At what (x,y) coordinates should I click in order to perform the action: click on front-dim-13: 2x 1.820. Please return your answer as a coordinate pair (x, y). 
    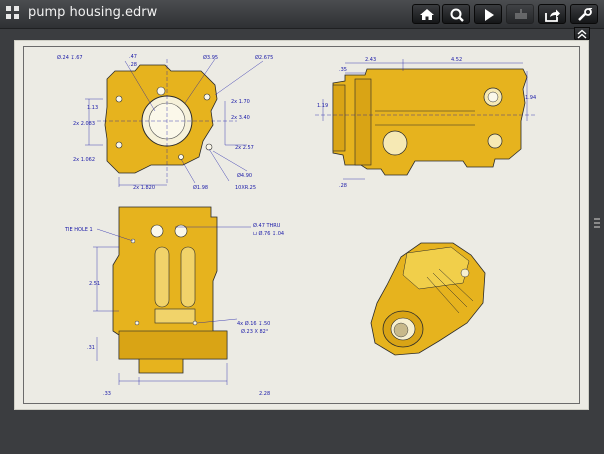
    Looking at the image, I should click on (144, 188).